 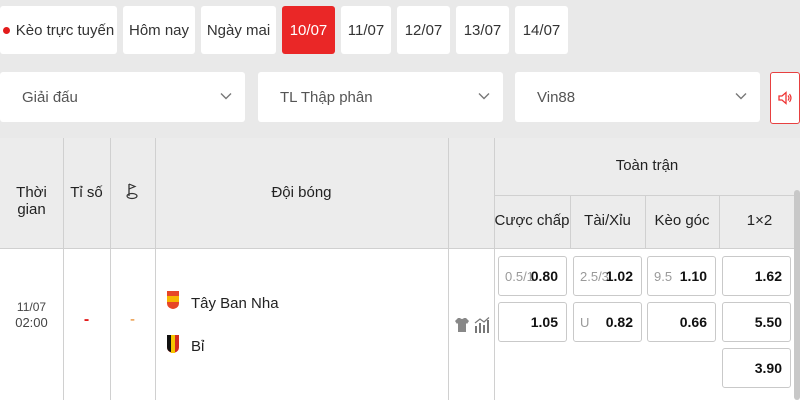 What do you see at coordinates (301, 192) in the screenshot?
I see `header-teams: Đội bóng` at bounding box center [301, 192].